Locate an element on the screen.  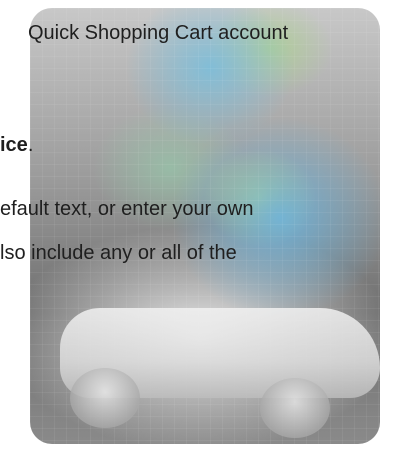
article-line-4: lso include any or all of the is located at coordinates (118, 253).